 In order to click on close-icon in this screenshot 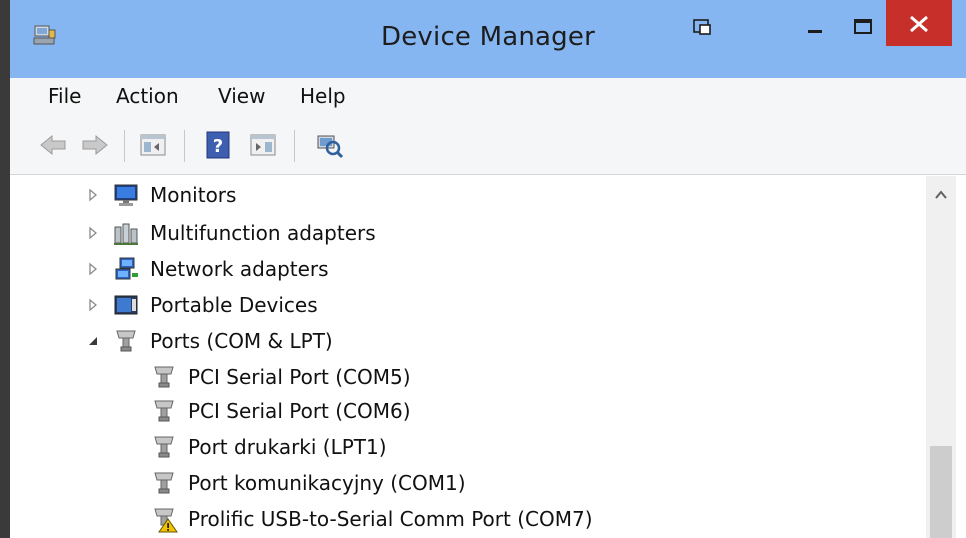, I will do `click(919, 24)`.